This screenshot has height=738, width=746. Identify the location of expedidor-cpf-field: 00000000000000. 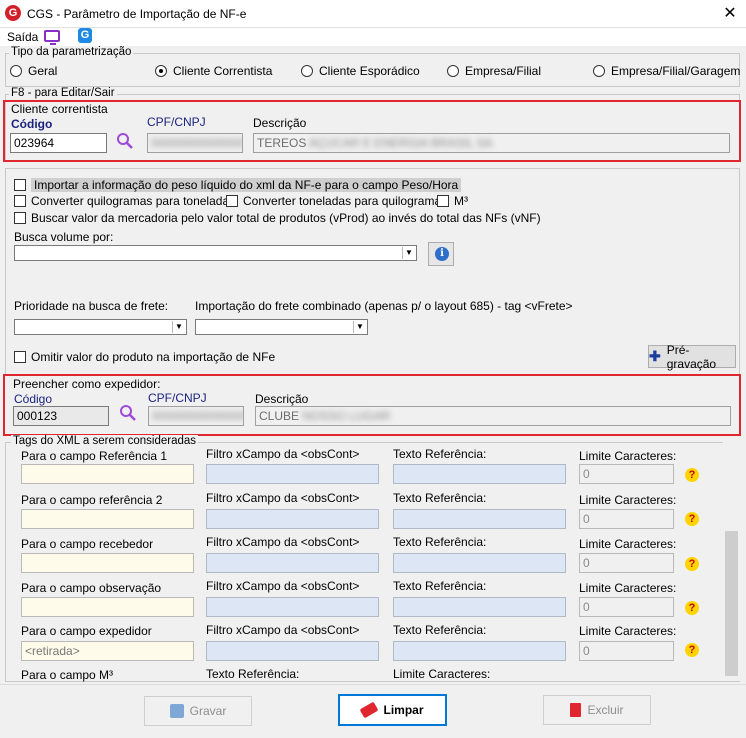
(196, 416).